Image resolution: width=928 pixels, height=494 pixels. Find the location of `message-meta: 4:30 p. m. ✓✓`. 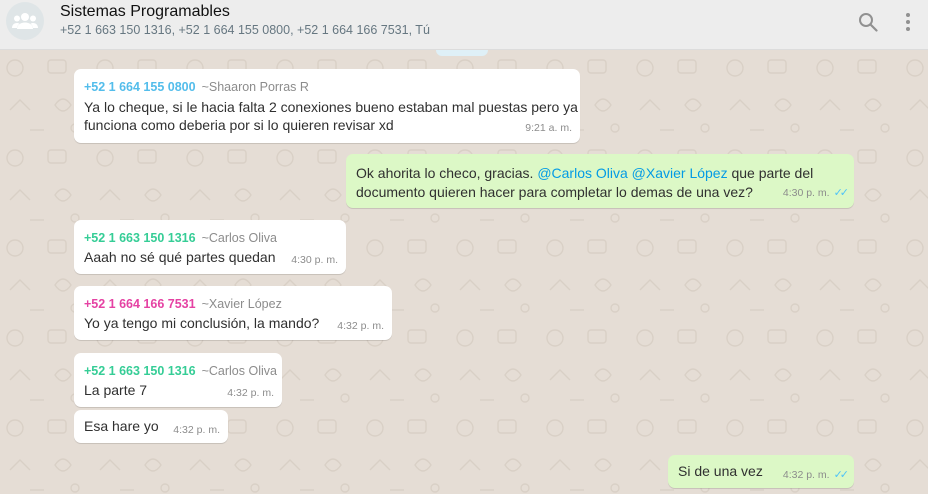

message-meta: 4:30 p. m. ✓✓ is located at coordinates (816, 193).